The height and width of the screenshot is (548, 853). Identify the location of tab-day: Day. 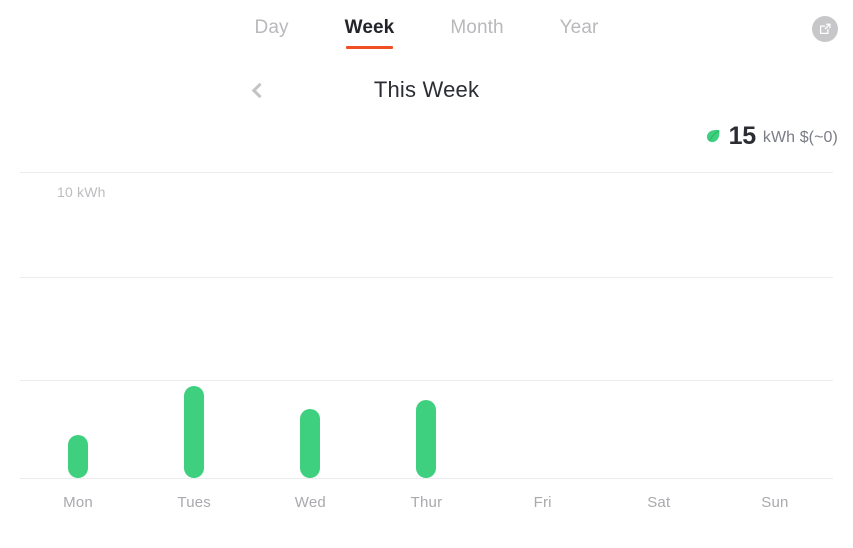
(272, 32).